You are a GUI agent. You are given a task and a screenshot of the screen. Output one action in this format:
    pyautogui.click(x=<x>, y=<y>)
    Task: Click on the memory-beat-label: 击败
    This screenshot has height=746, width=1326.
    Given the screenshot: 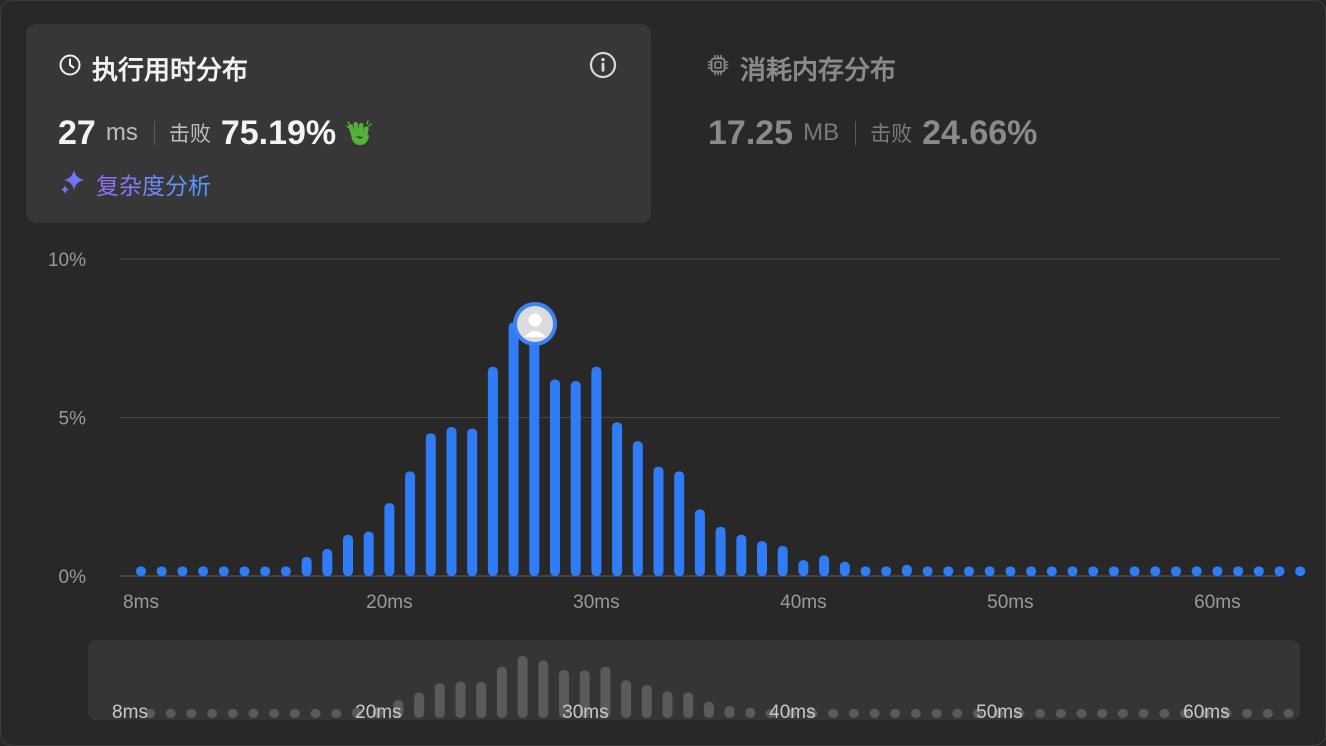 What is the action you would take?
    pyautogui.click(x=891, y=134)
    